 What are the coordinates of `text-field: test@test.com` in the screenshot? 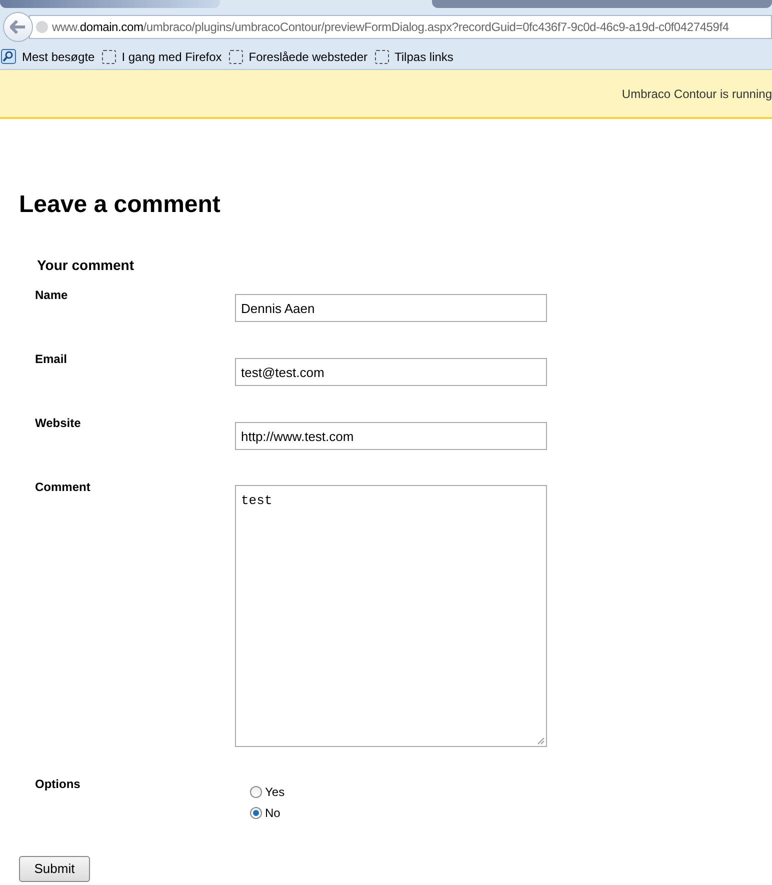 It's located at (391, 372).